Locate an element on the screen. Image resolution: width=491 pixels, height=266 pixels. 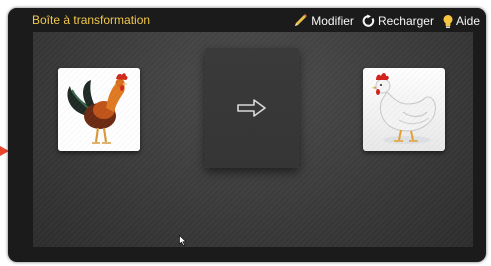
help-label: Aide is located at coordinates (467, 21).